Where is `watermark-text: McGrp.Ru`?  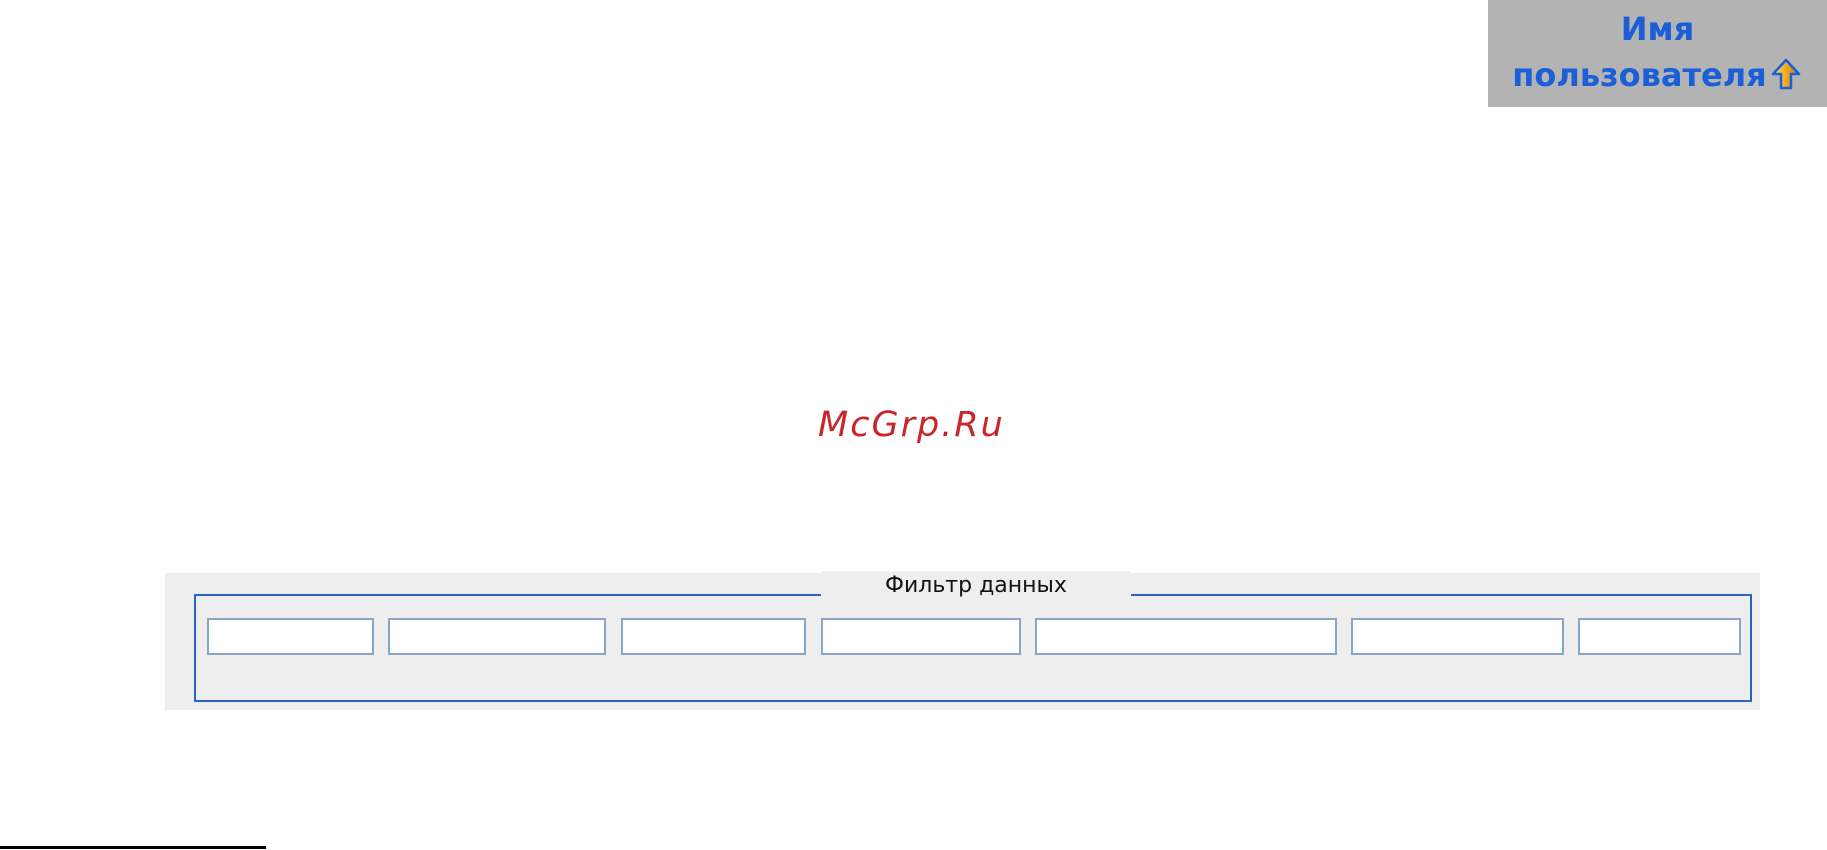
watermark-text: McGrp.Ru is located at coordinates (911, 425).